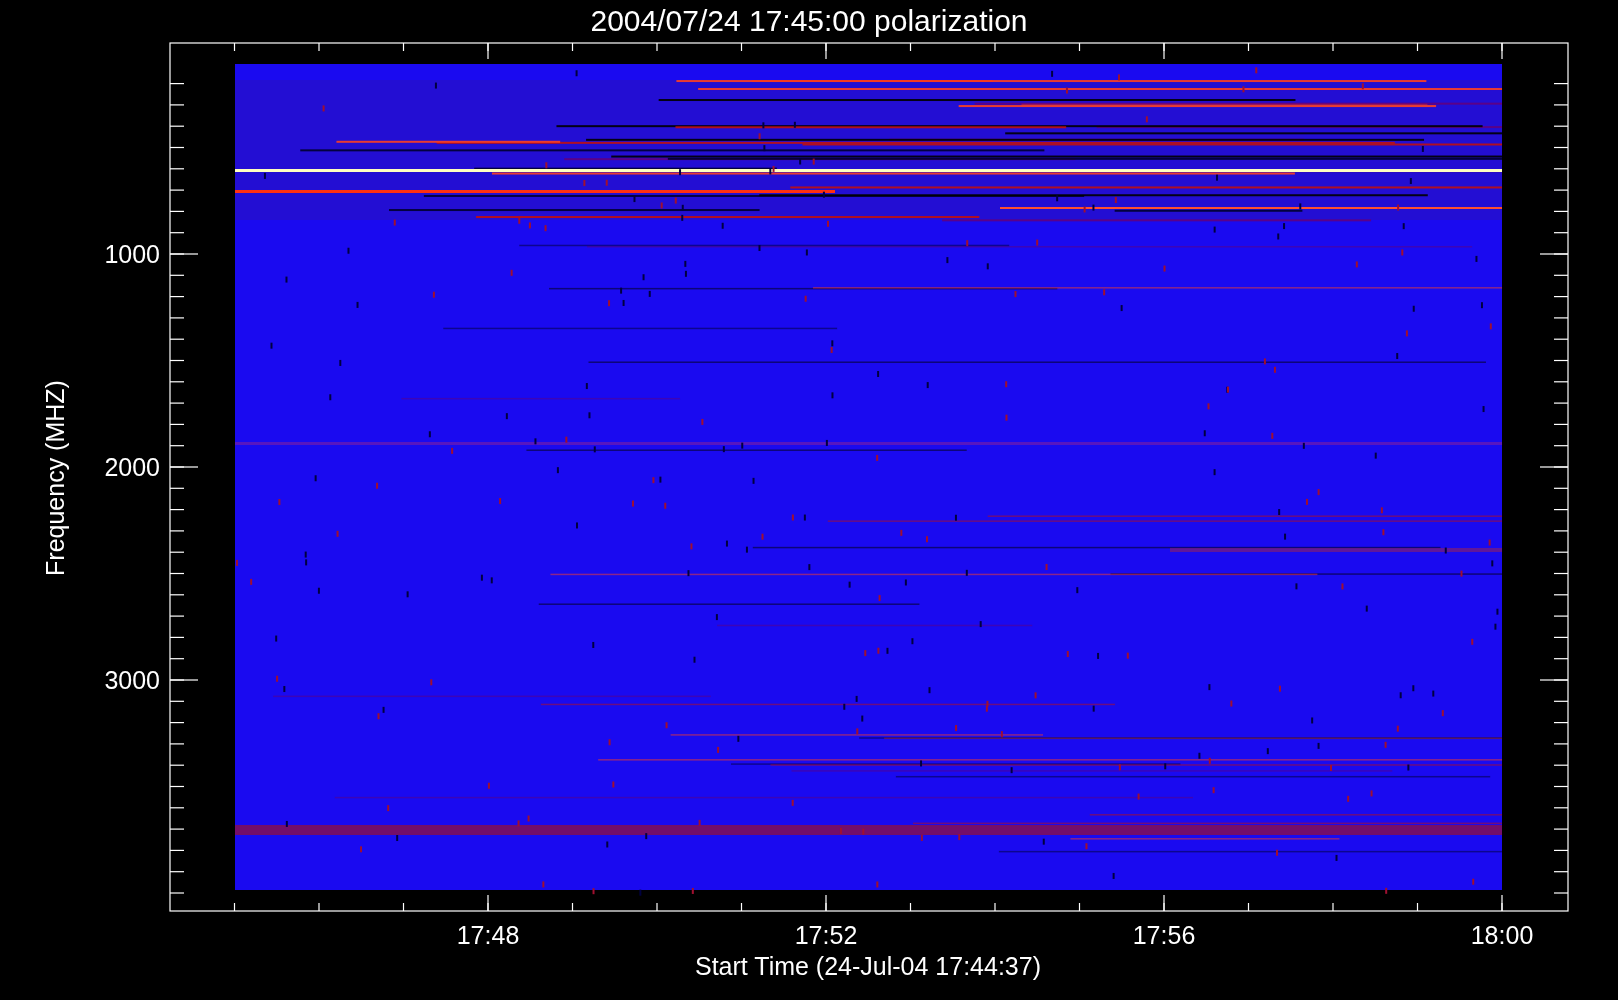 Image resolution: width=1618 pixels, height=1000 pixels. What do you see at coordinates (132, 467) in the screenshot?
I see `y-tick-label: 2000` at bounding box center [132, 467].